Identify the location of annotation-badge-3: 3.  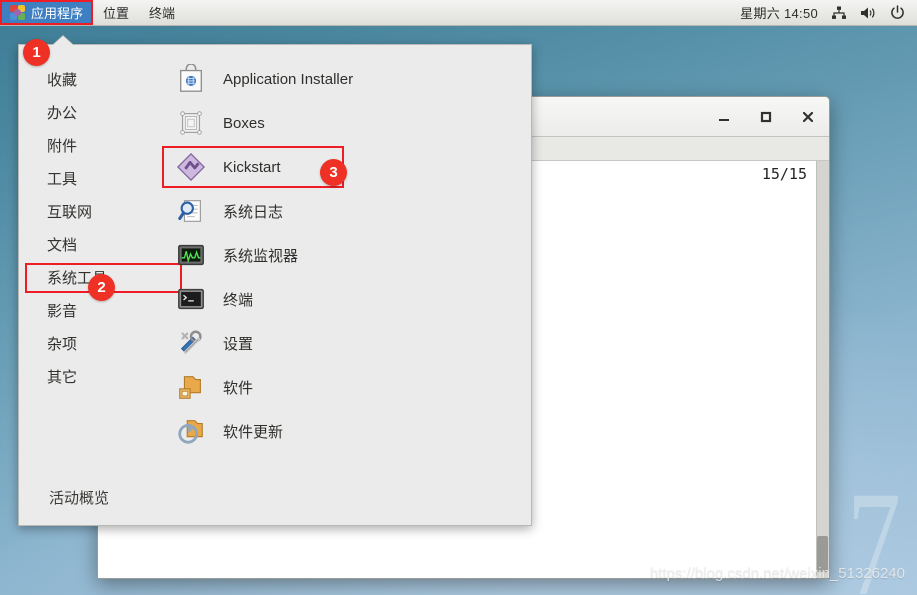
(333, 172).